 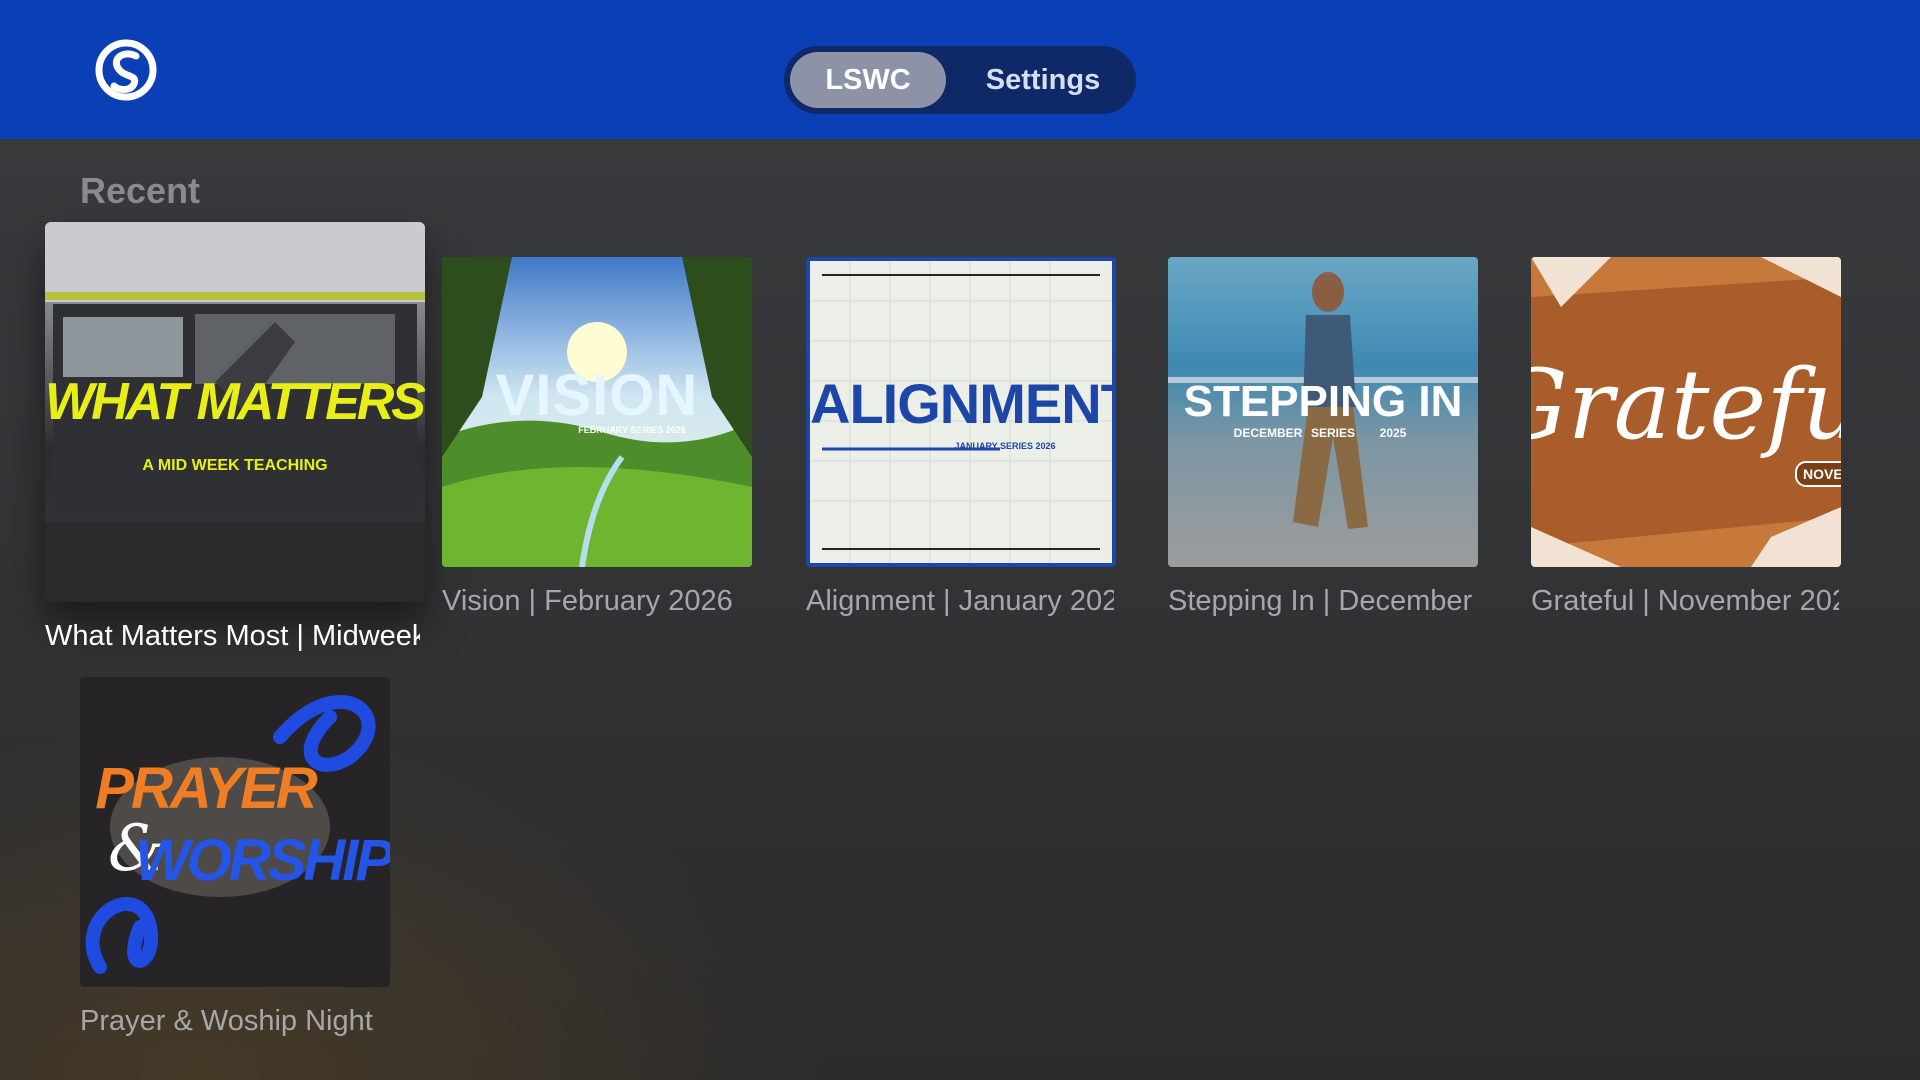 I want to click on tab-settings: Settings, so click(x=1043, y=80).